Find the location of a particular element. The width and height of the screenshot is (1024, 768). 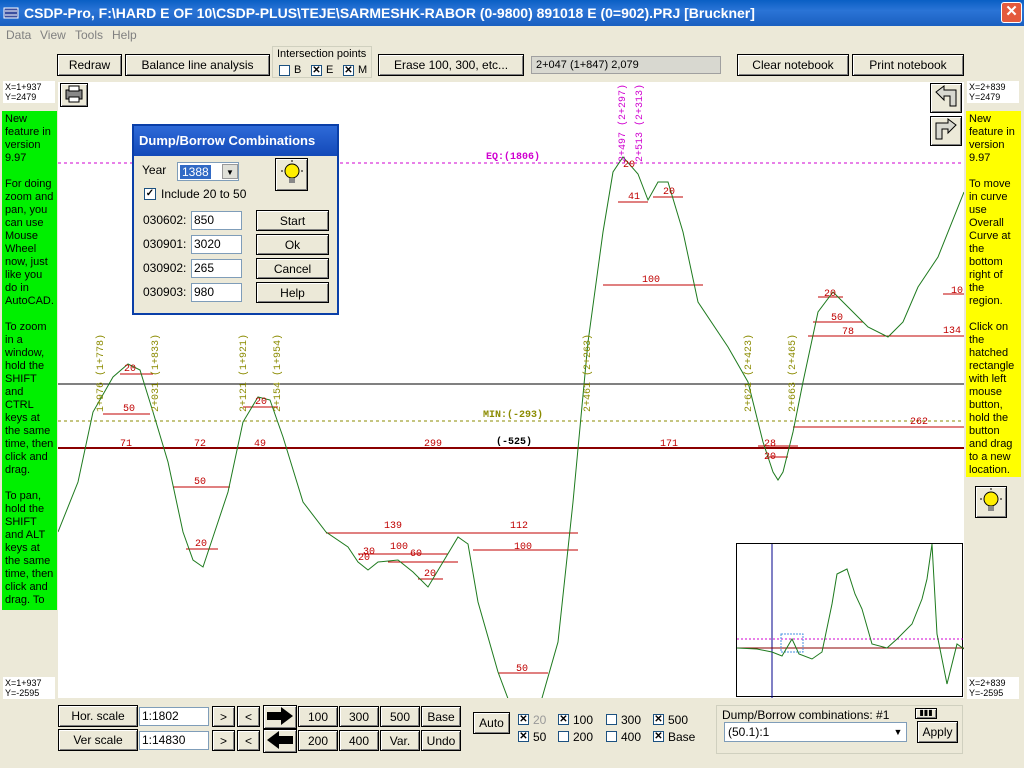

help-button: Help is located at coordinates (292, 292).